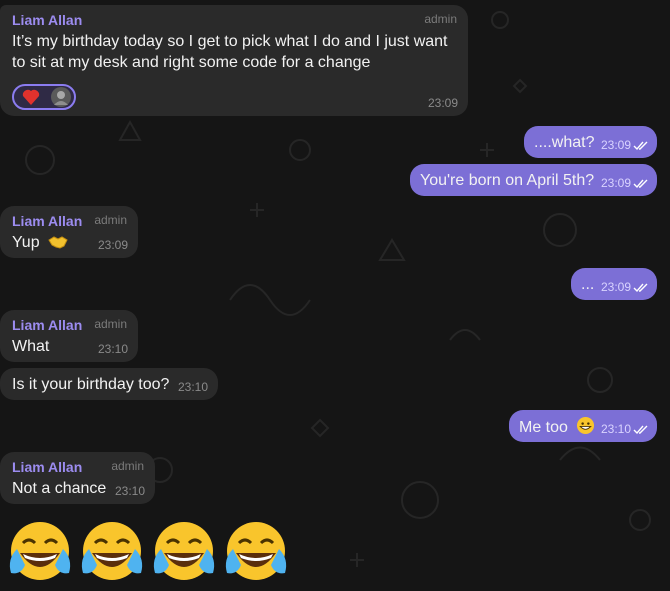 The image size is (670, 591). Describe the element at coordinates (69, 232) in the screenshot. I see `message-bubble-incoming: Liam Allan admin Yup 23:09` at that location.